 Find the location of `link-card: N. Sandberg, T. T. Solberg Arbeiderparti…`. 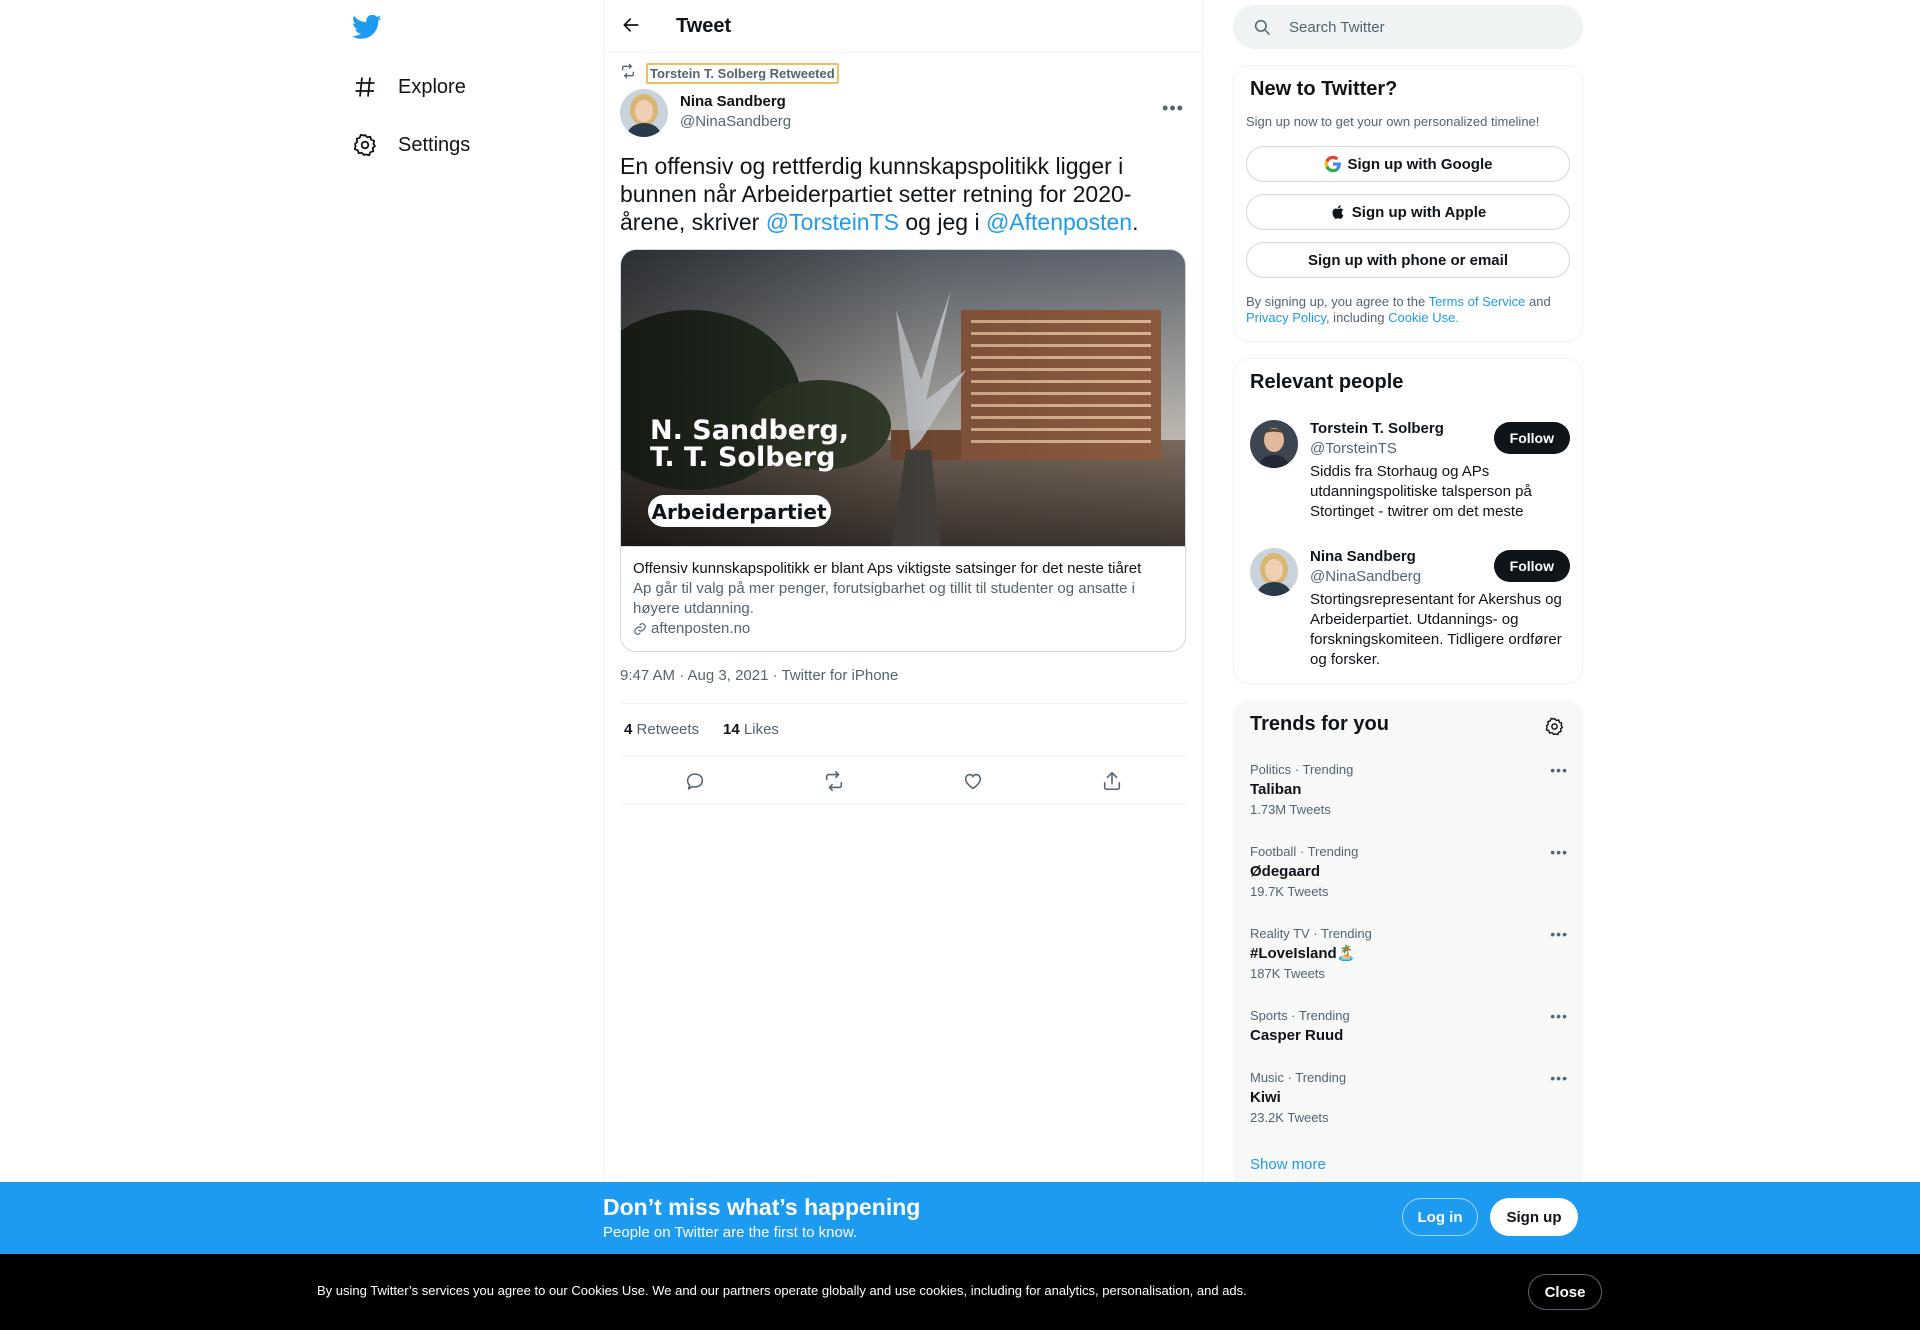

link-card: N. Sandberg, T. T. Solberg Arbeiderparti… is located at coordinates (903, 450).